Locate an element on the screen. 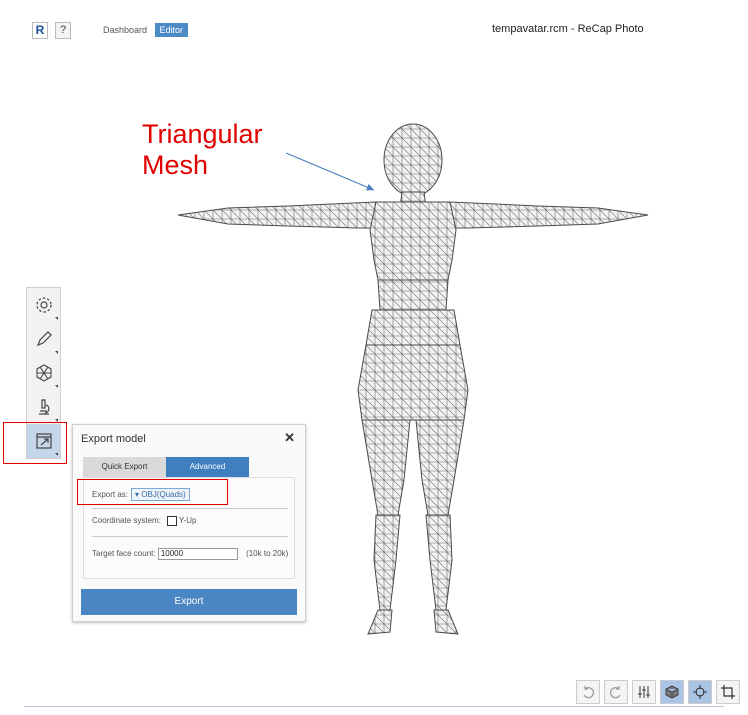 This screenshot has height=715, width=748. render-mode-button is located at coordinates (672, 692).